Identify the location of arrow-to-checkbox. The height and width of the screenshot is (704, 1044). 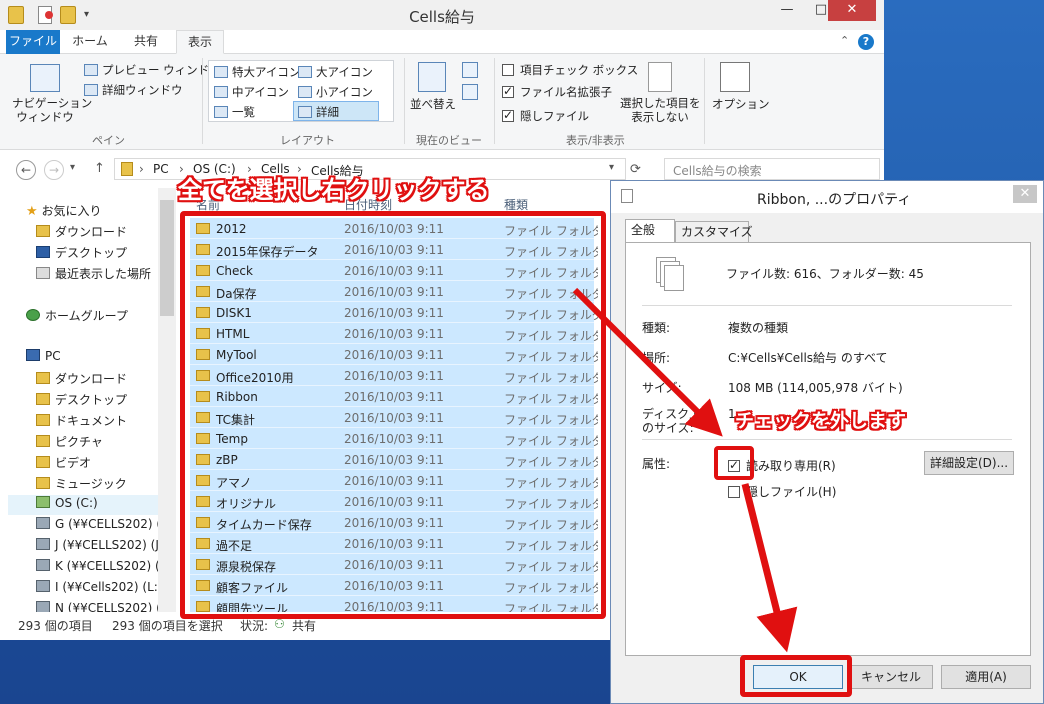
(647, 362).